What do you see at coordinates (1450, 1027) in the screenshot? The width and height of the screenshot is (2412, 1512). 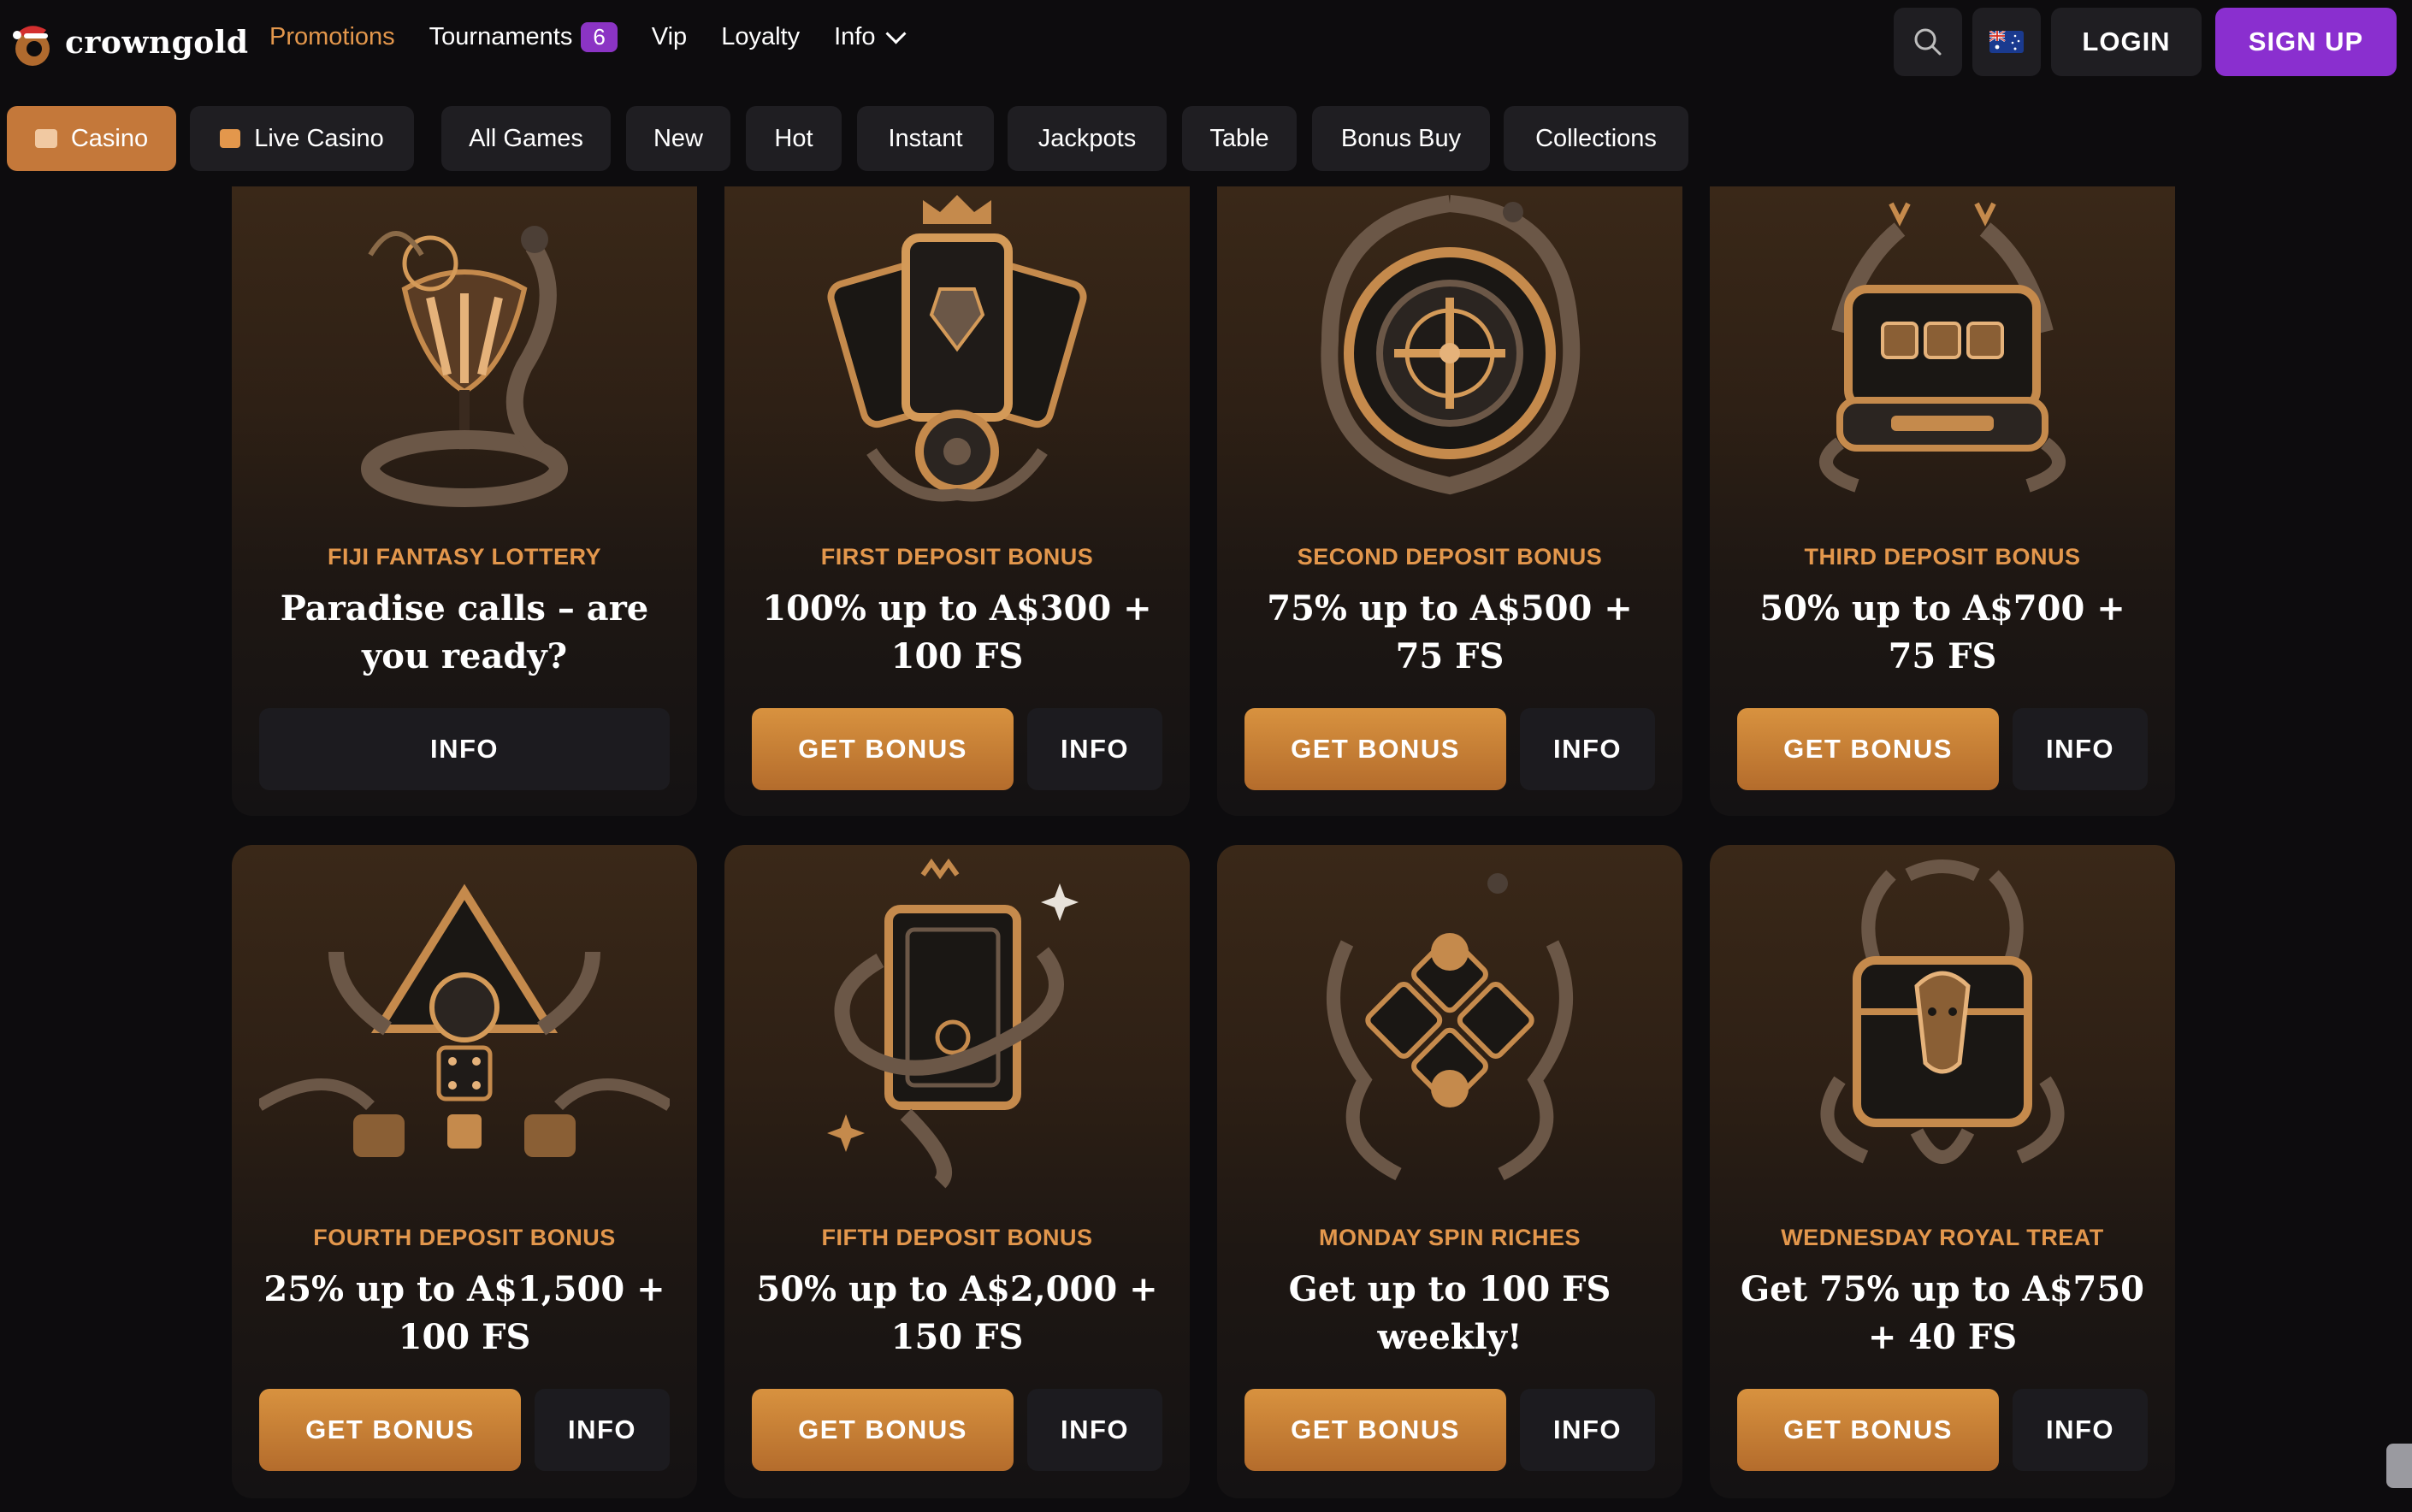 I see `diamond-dice-icon` at bounding box center [1450, 1027].